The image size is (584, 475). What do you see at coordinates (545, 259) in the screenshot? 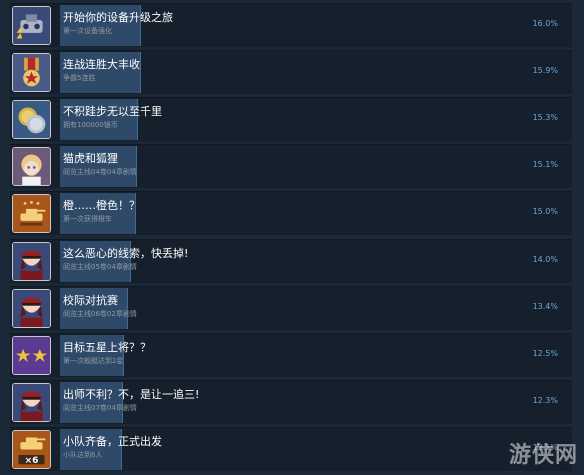
I see `achievement-percent: 14.0%` at bounding box center [545, 259].